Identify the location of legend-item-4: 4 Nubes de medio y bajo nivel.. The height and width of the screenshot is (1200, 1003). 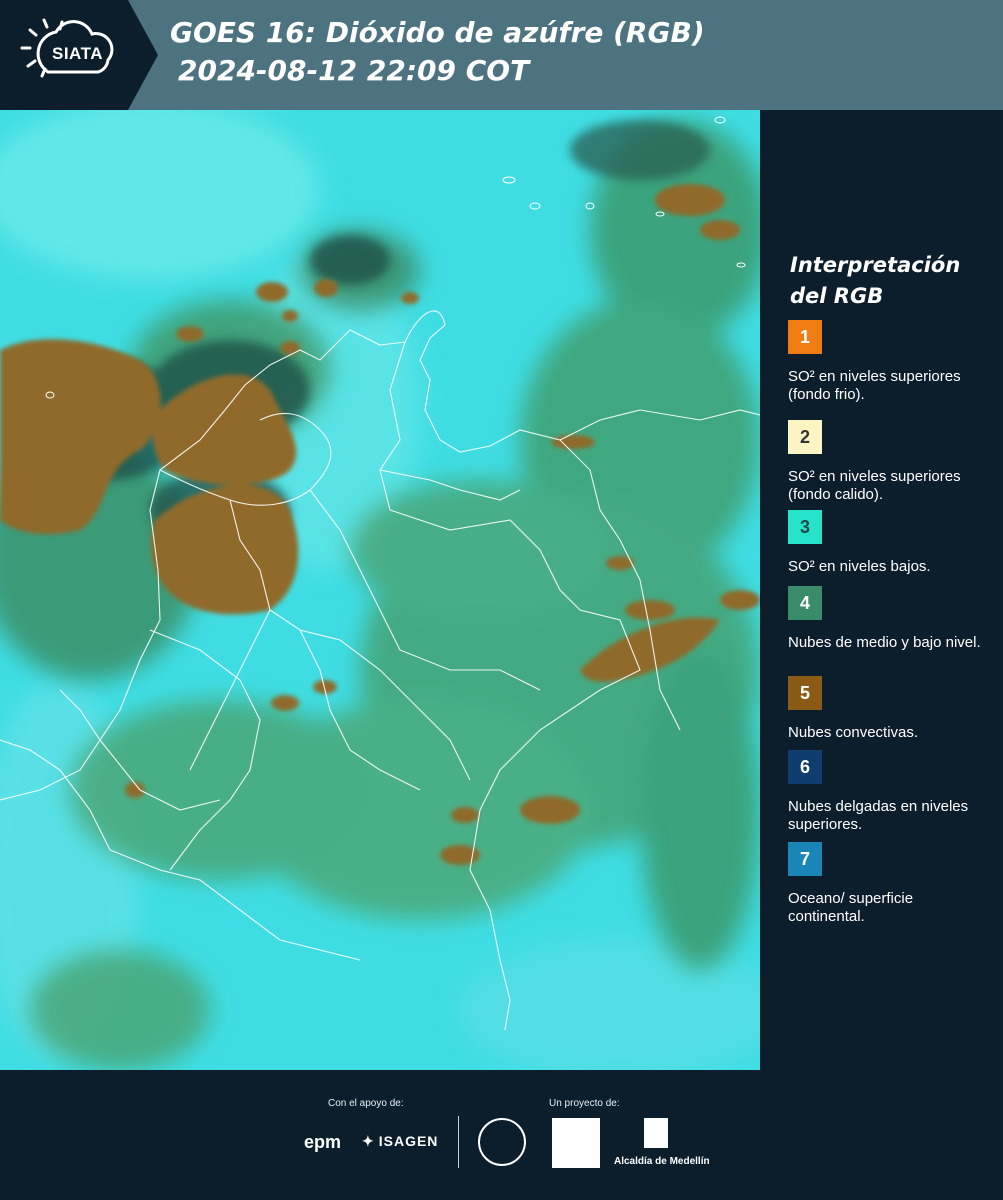
(888, 619).